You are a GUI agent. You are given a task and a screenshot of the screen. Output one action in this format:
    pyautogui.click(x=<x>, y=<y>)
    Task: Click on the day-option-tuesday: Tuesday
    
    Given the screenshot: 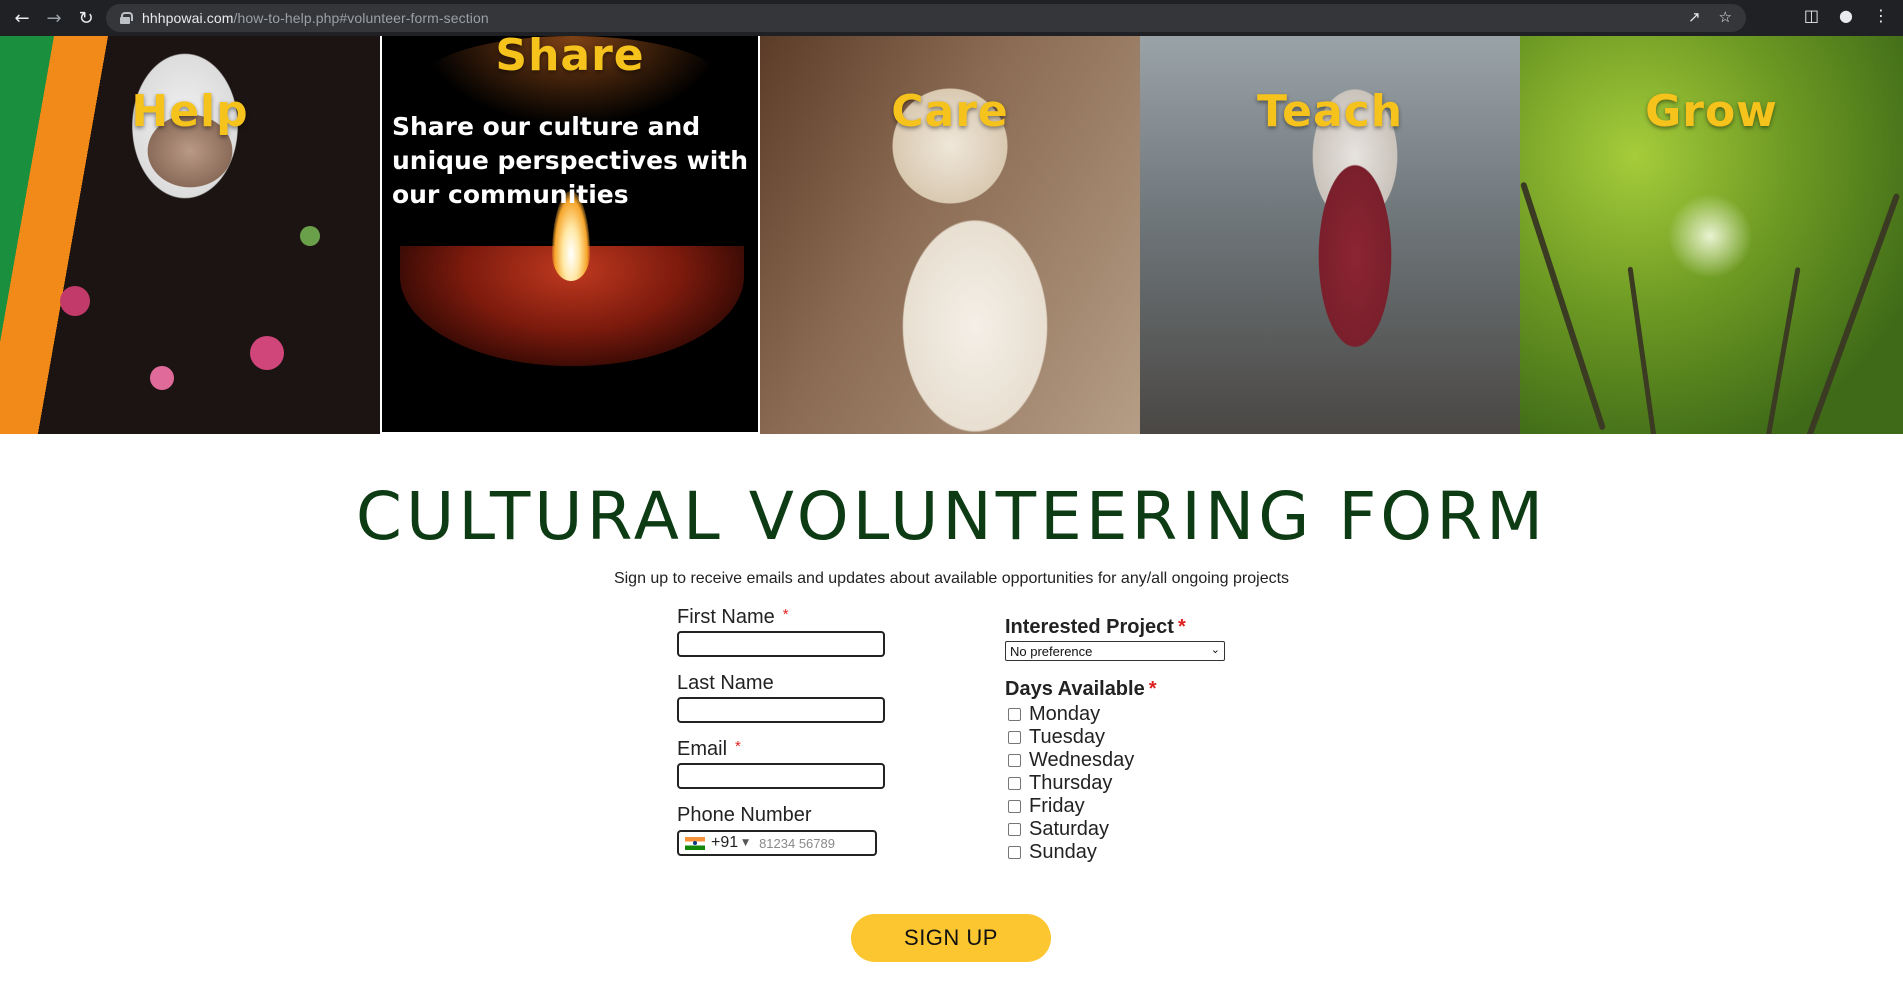 What is the action you would take?
    pyautogui.click(x=1056, y=737)
    